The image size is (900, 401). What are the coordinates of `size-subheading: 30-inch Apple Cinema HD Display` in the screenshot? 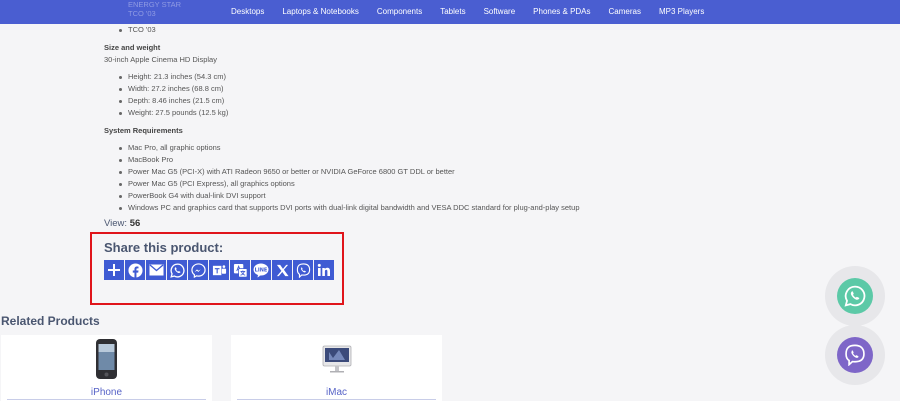 It's located at (160, 59).